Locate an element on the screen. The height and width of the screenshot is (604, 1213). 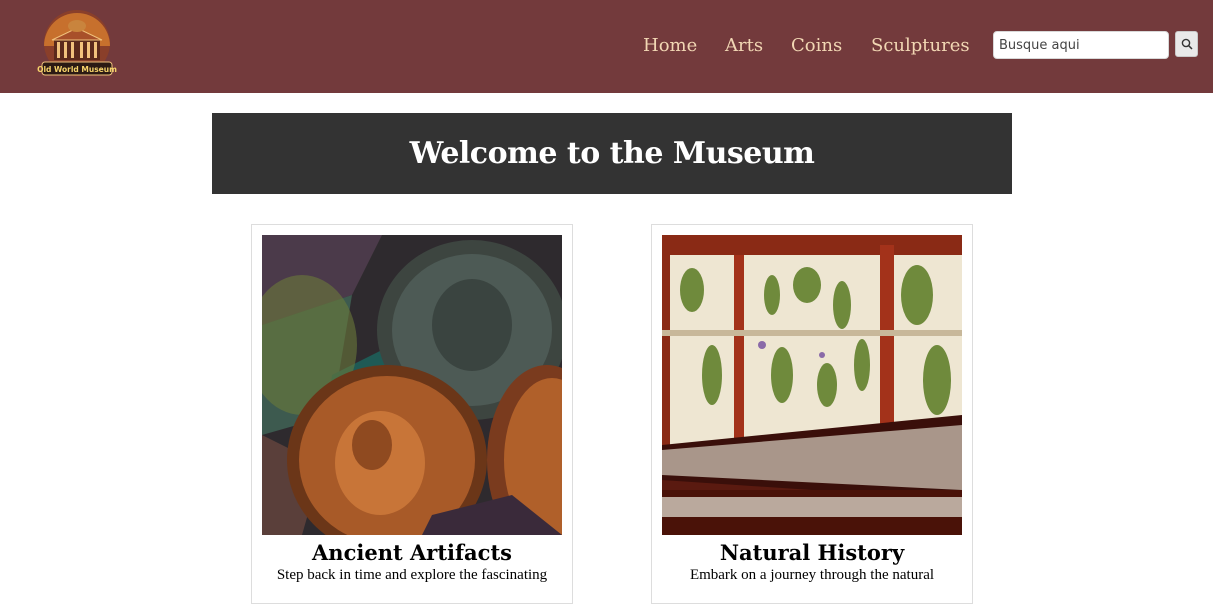
nav-arts: Arts is located at coordinates (744, 46).